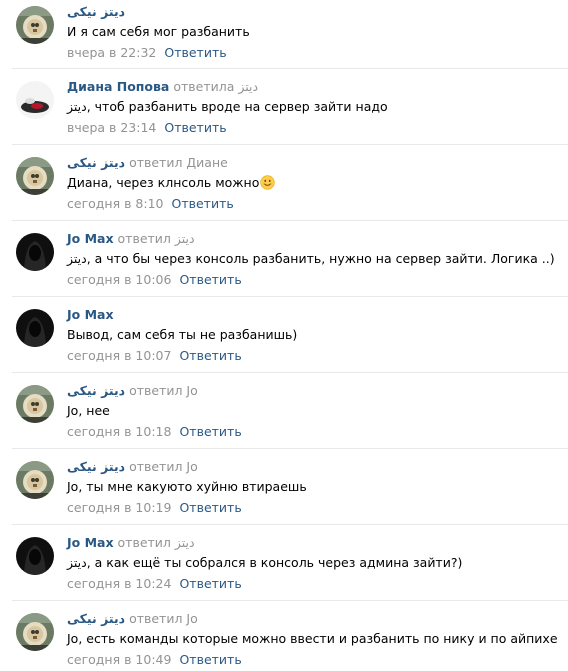 The image size is (568, 671). I want to click on comment-date-link: сегодня в 8:10, so click(115, 203).